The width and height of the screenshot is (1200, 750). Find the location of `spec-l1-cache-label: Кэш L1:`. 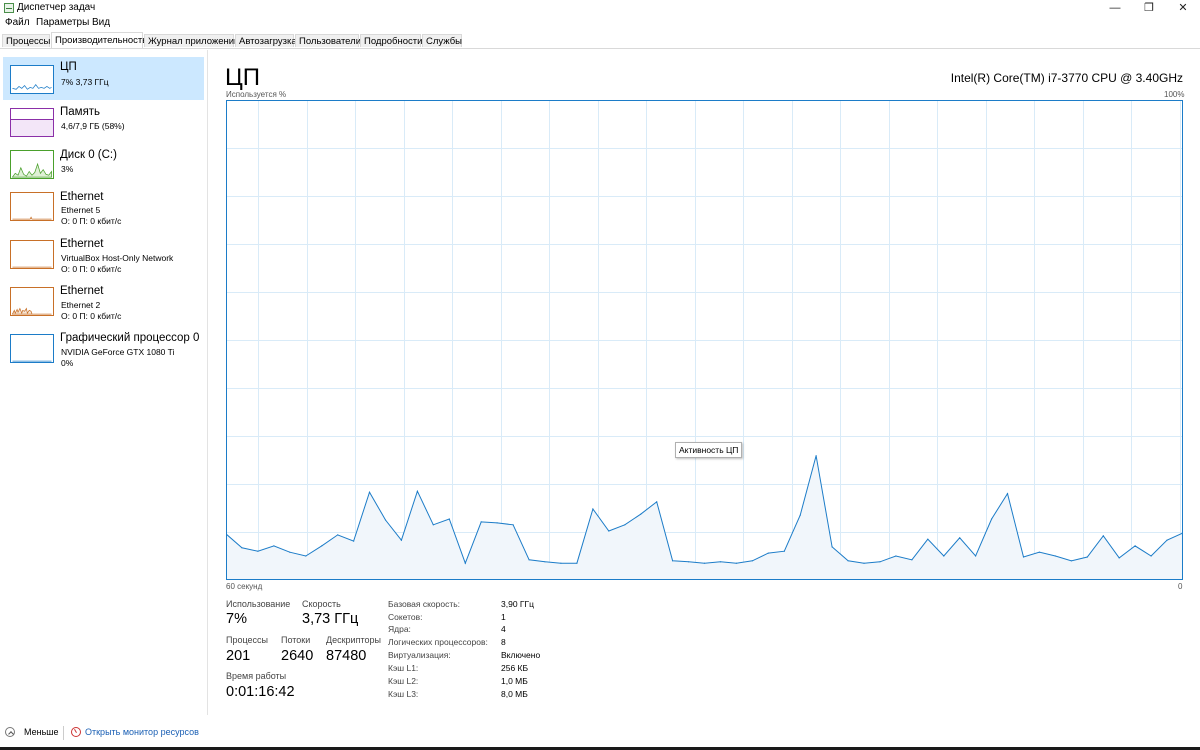

spec-l1-cache-label: Кэш L1: is located at coordinates (403, 668).